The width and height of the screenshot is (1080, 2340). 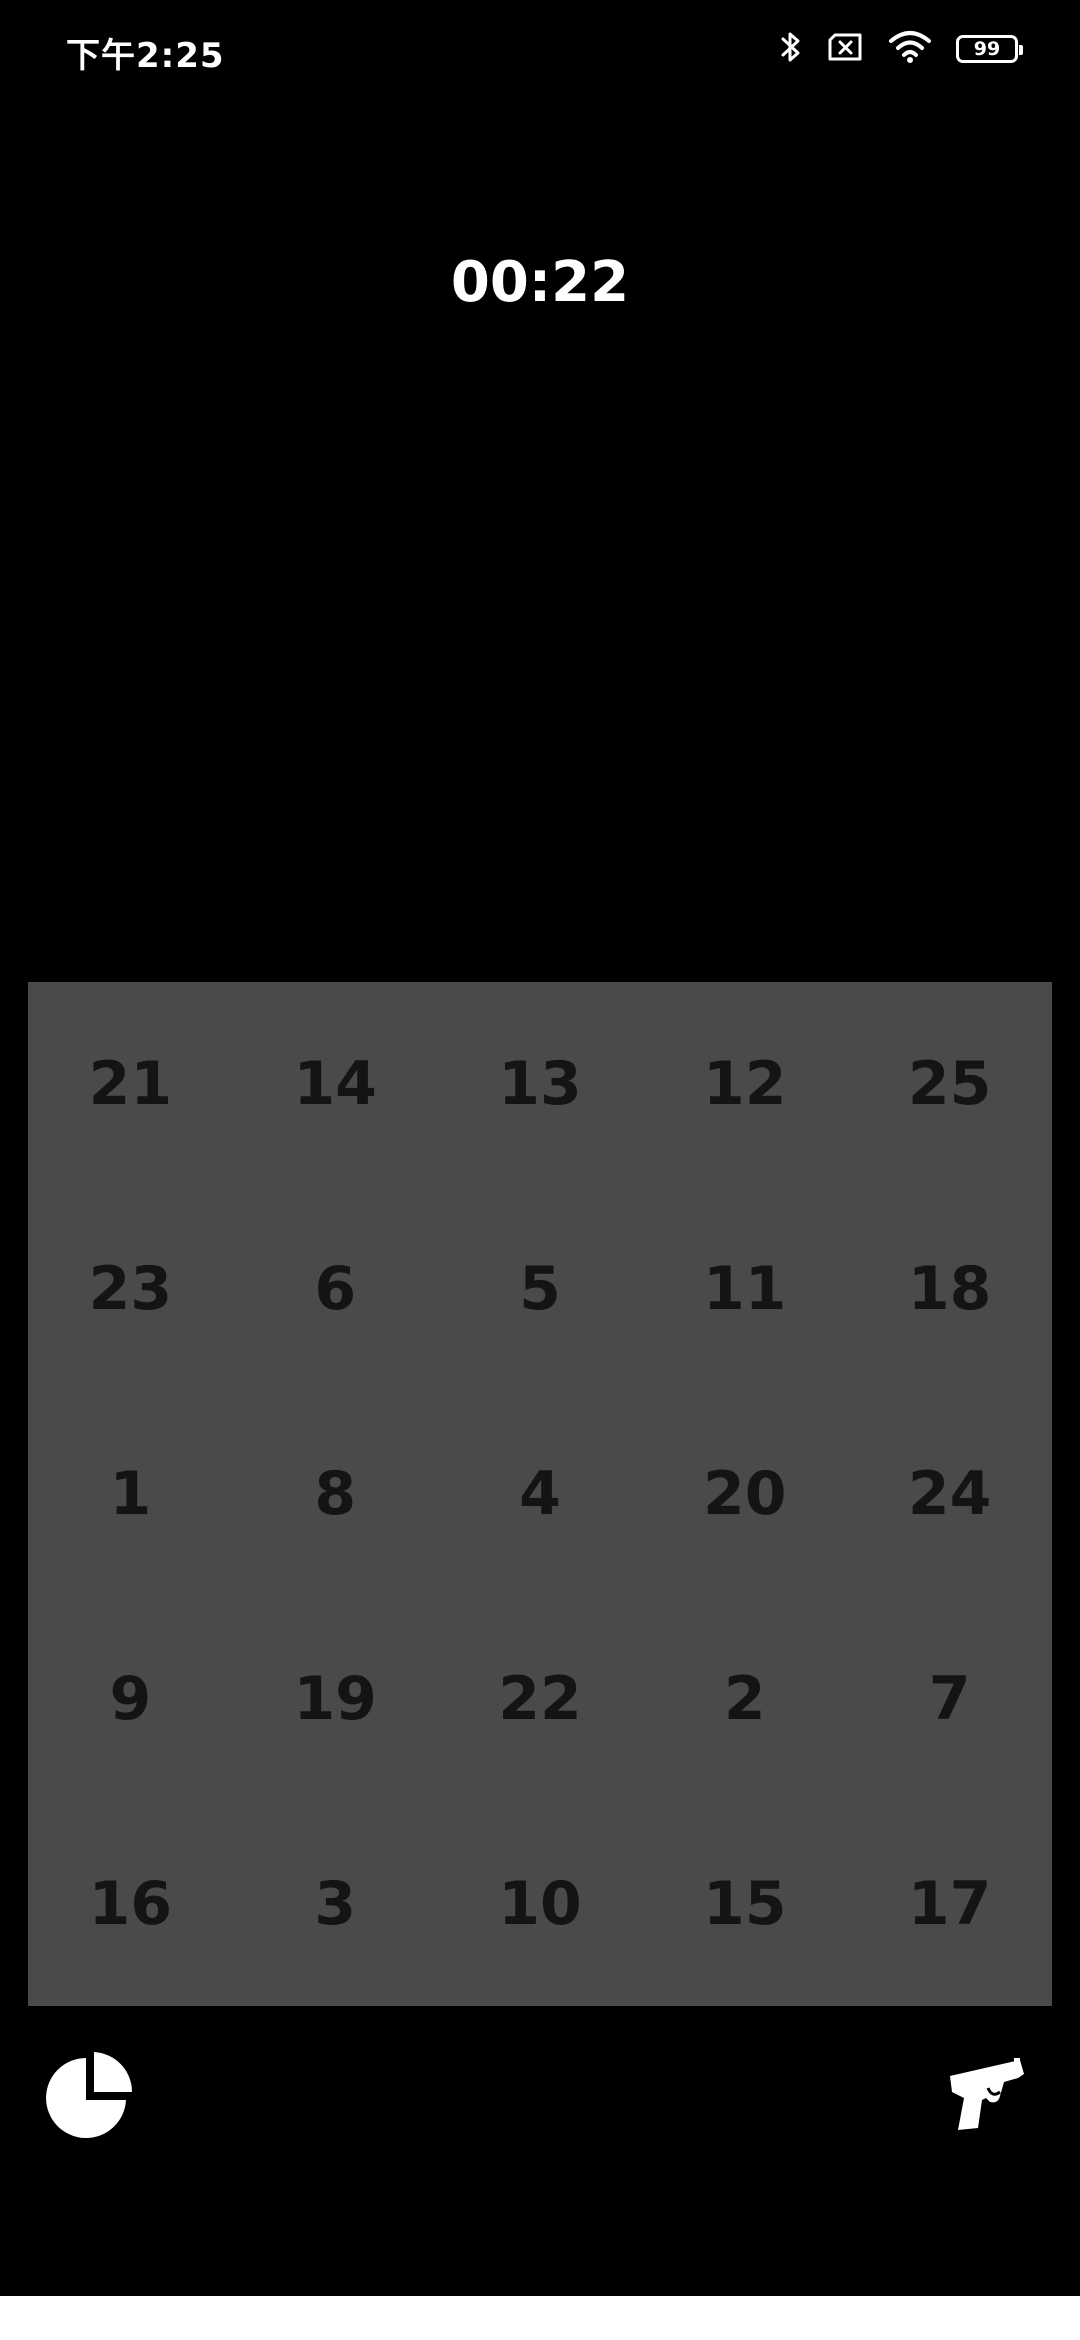 I want to click on sim-disabled-icon, so click(x=845, y=49).